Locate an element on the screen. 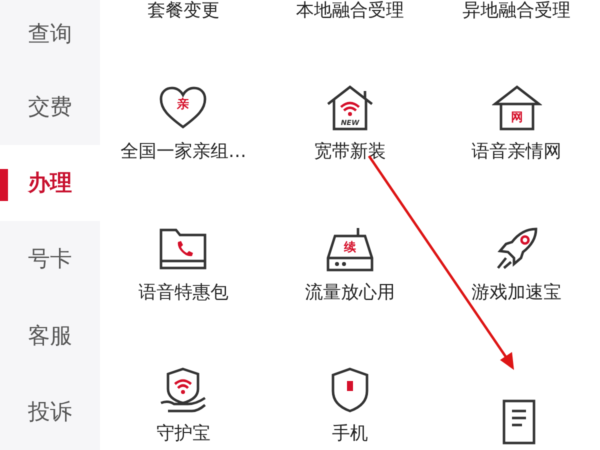 This screenshot has width=600, height=450. sidebar-item: 号卡 is located at coordinates (50, 259).